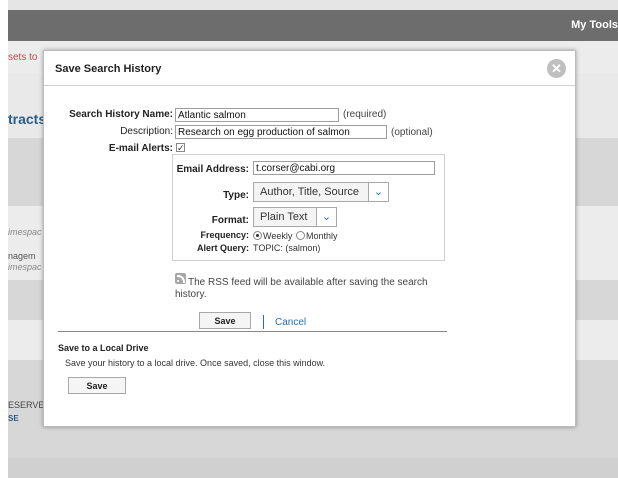  Describe the element at coordinates (97, 385) in the screenshot. I see `local-drive-save-button: Save` at that location.